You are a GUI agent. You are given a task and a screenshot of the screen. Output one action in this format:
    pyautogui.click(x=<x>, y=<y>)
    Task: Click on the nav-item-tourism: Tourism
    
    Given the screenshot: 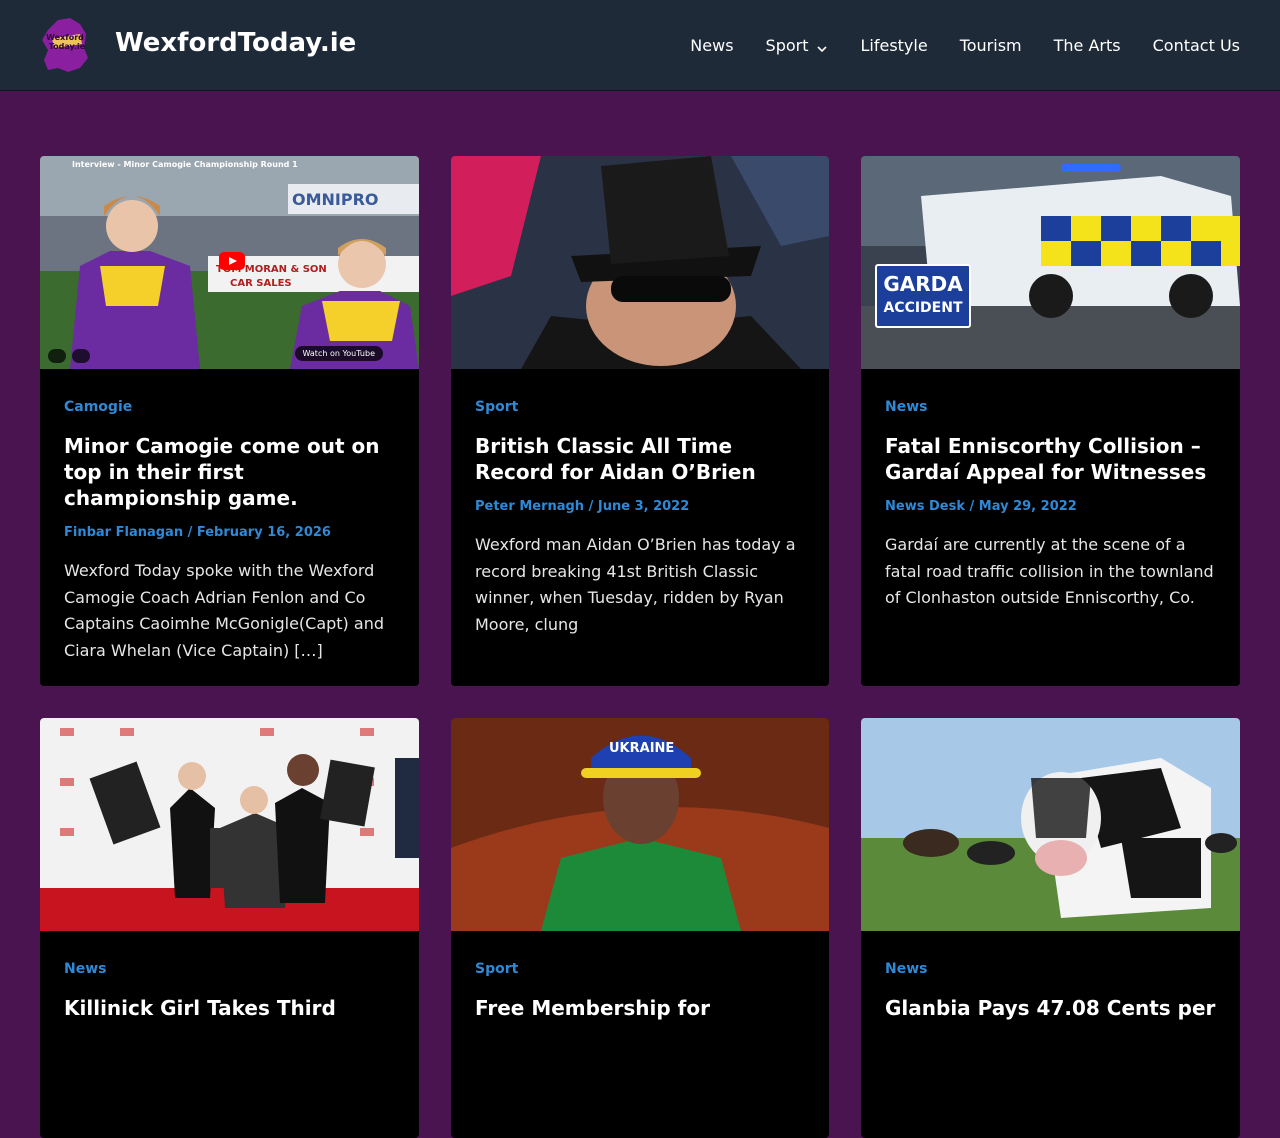 What is the action you would take?
    pyautogui.click(x=991, y=45)
    